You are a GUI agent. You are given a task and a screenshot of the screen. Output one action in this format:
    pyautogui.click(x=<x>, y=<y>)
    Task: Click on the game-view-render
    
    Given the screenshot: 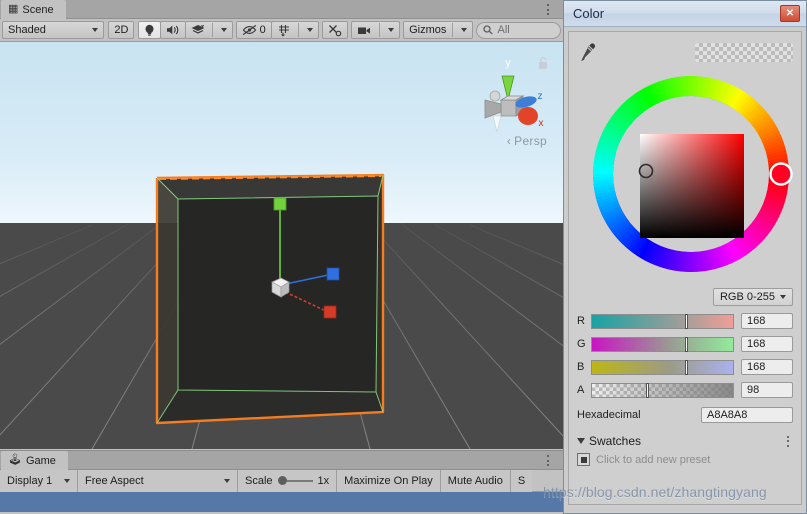 What is the action you would take?
    pyautogui.click(x=281, y=502)
    